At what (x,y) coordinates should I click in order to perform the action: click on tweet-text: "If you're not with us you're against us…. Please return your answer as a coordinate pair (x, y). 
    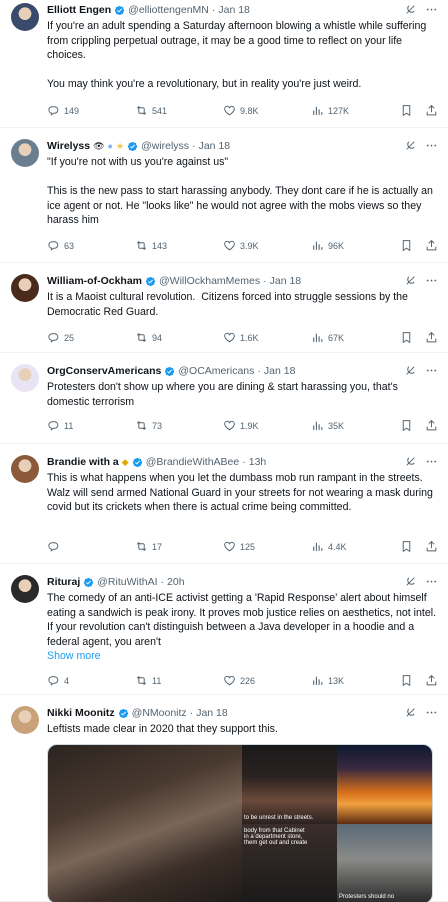
    Looking at the image, I should click on (240, 191).